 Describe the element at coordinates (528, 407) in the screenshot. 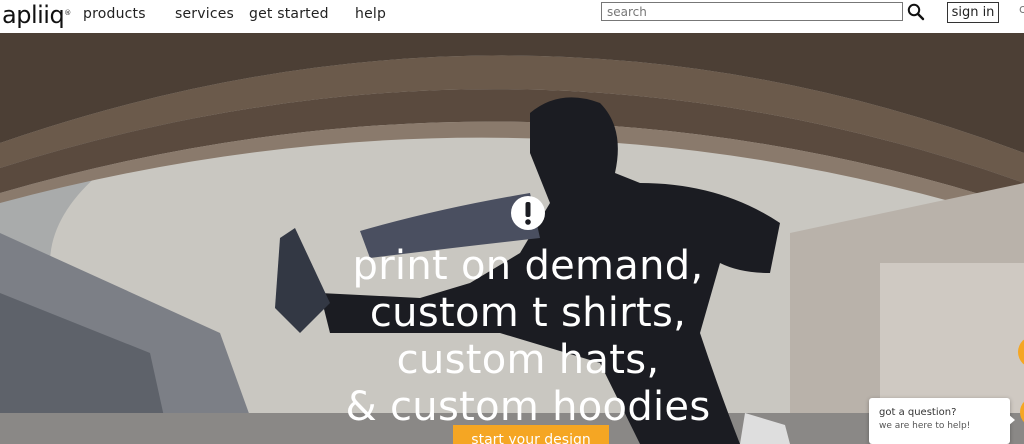

I see `headline-line-4: & custom hoodies` at that location.